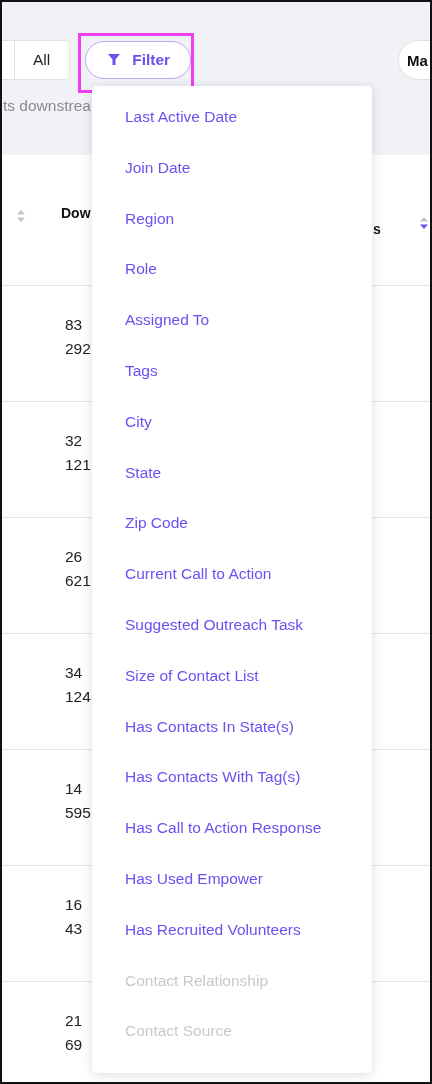 This screenshot has height=1084, width=432. What do you see at coordinates (74, 788) in the screenshot?
I see `table-cell-text: 14` at bounding box center [74, 788].